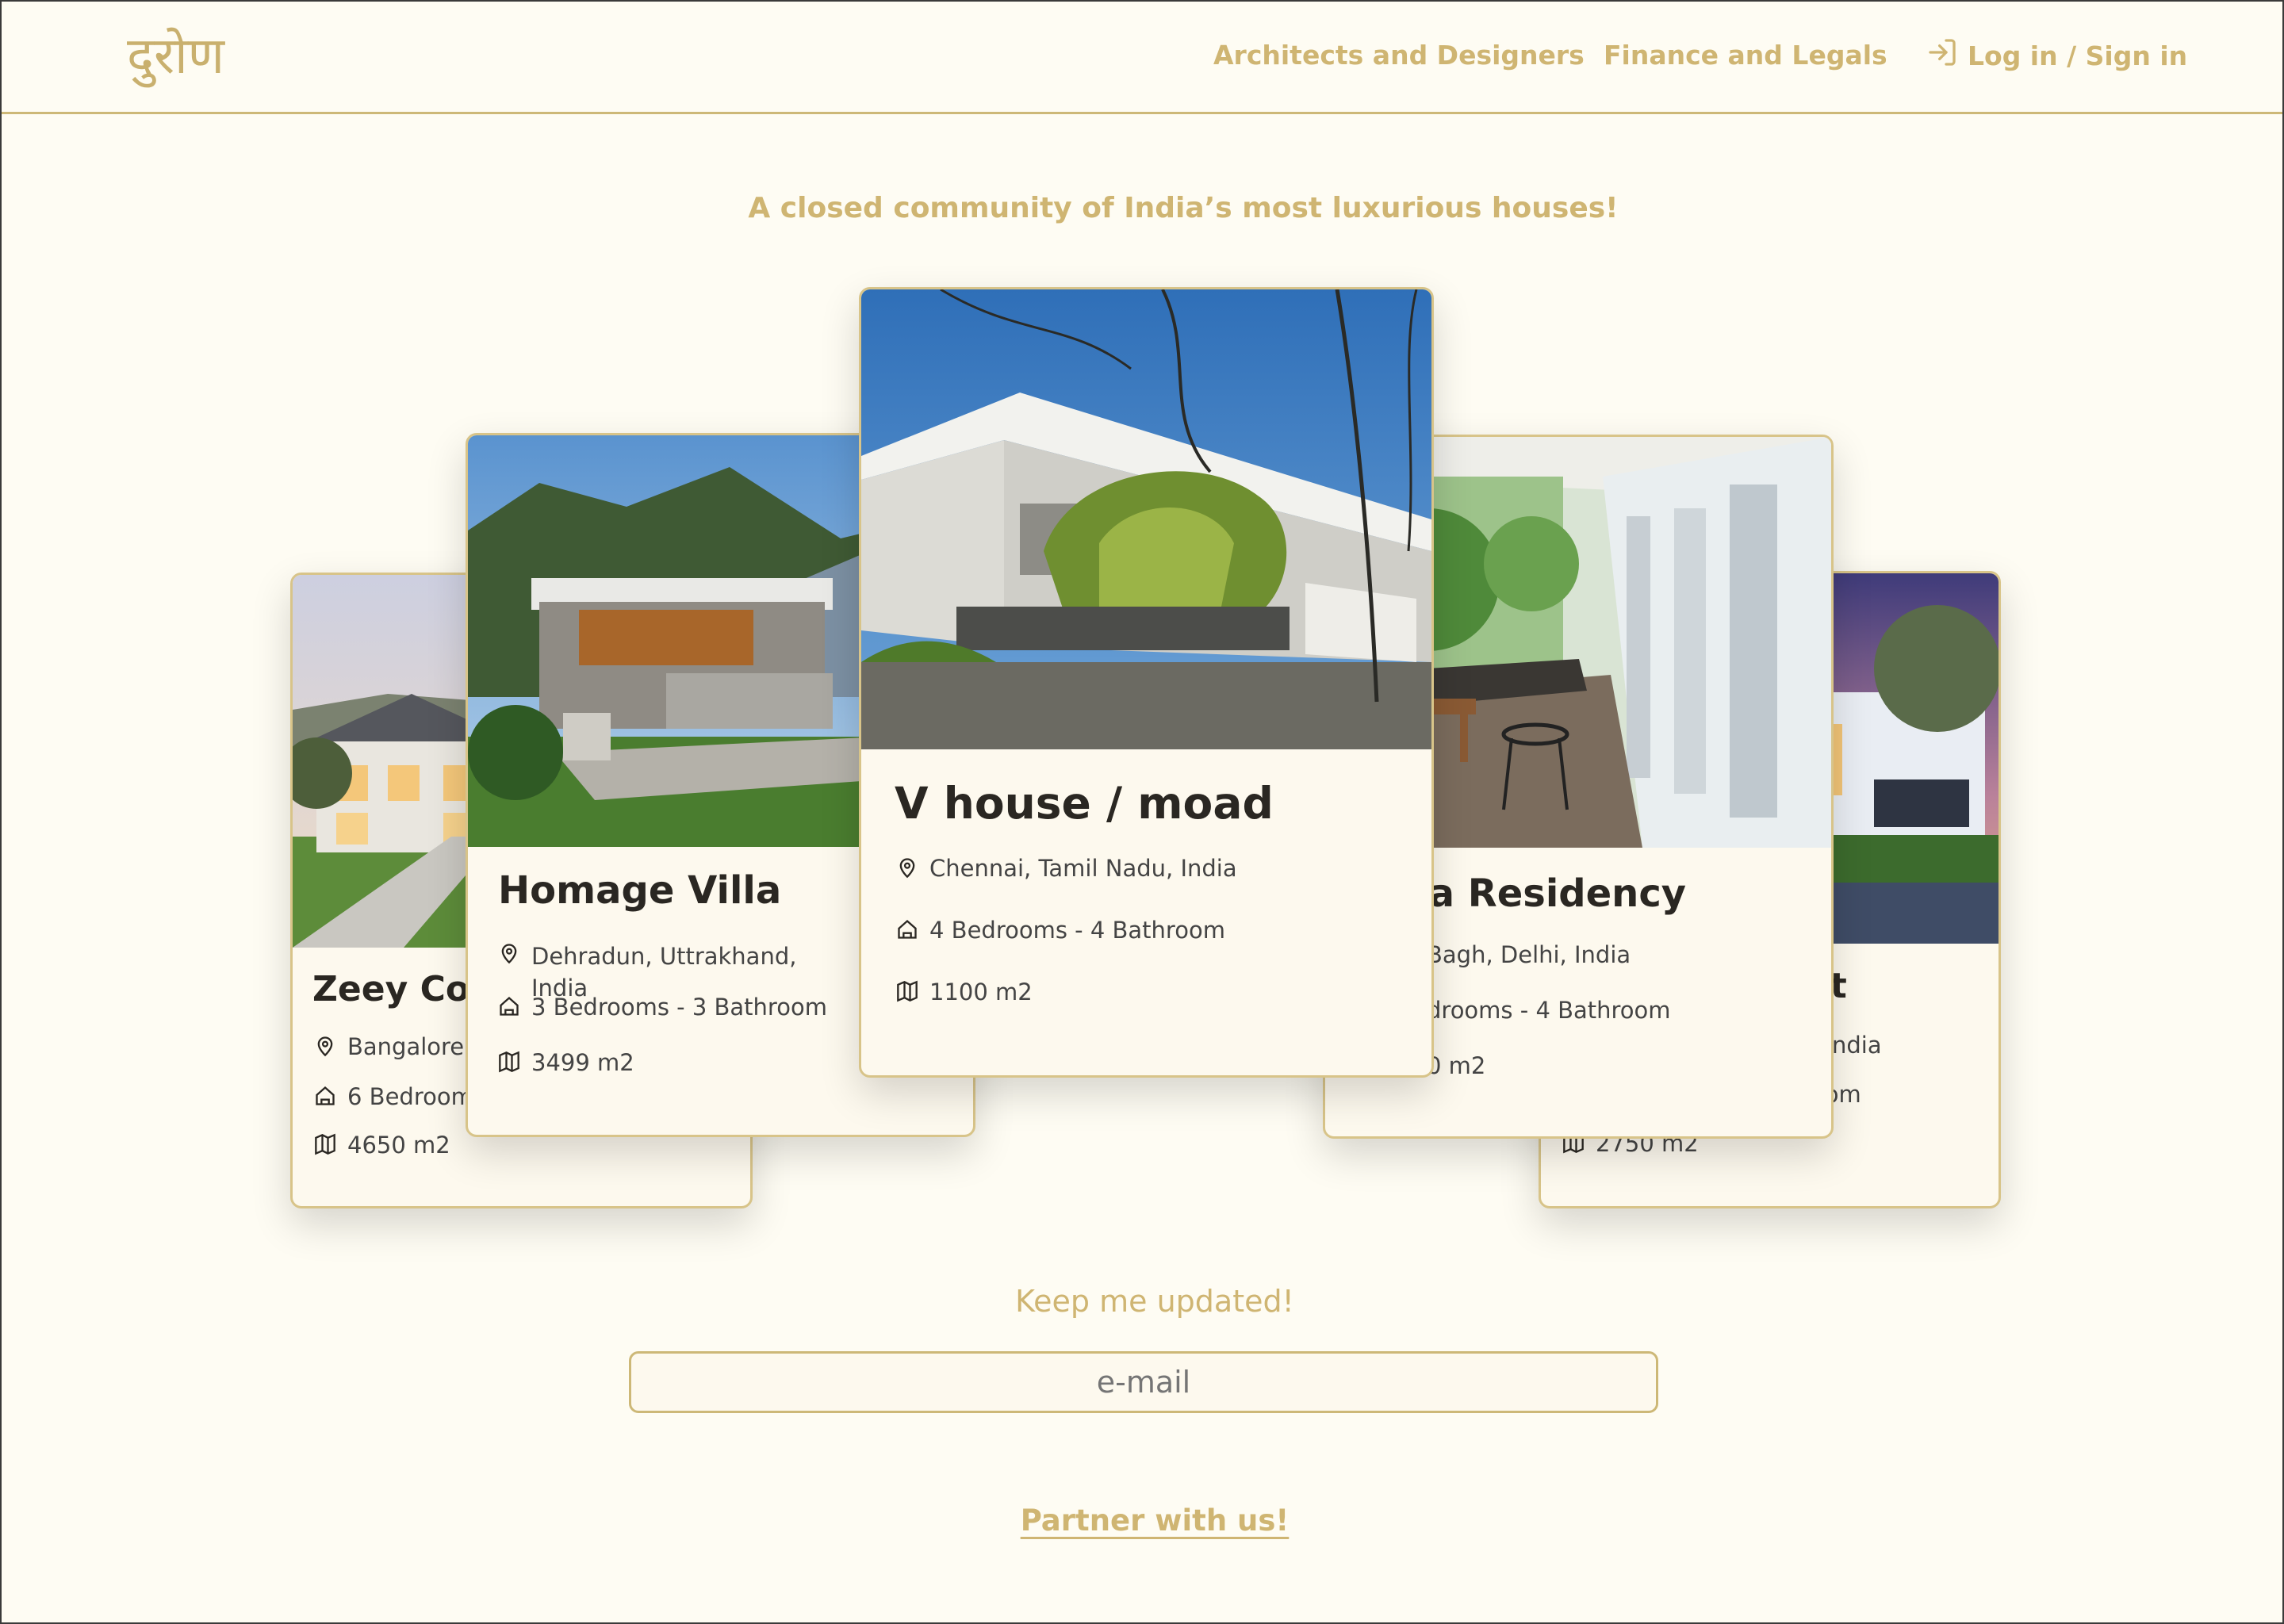 The width and height of the screenshot is (2284, 1624). What do you see at coordinates (393, 1096) in the screenshot?
I see `property-rooms: 6 Bedroom` at bounding box center [393, 1096].